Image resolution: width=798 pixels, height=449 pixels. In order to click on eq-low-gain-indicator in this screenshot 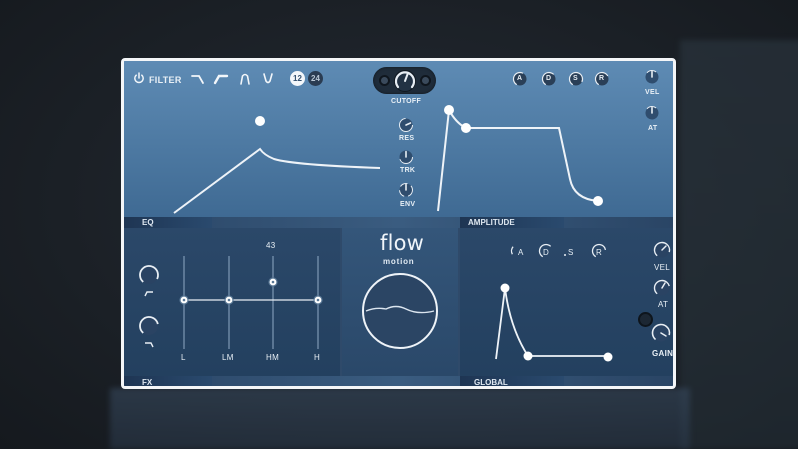, I will do `click(148, 294)`.